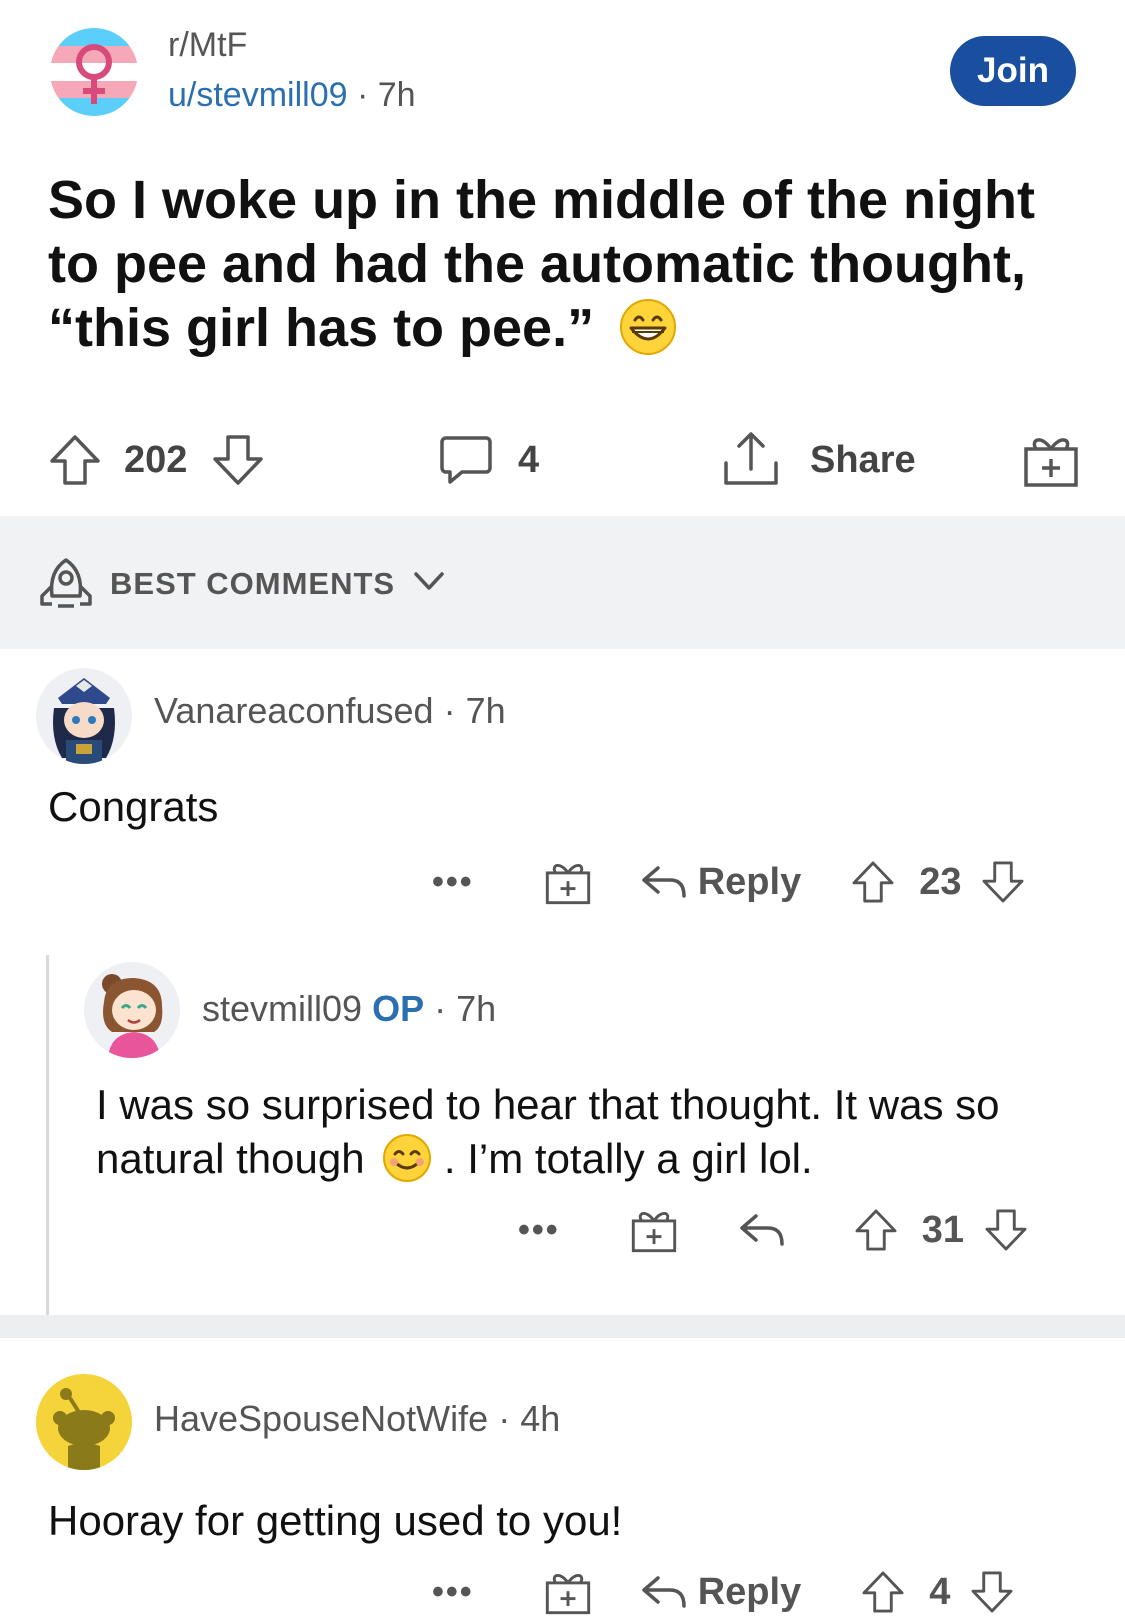 The width and height of the screenshot is (1125, 1617). What do you see at coordinates (942, 1229) in the screenshot?
I see `vote-count: 31` at bounding box center [942, 1229].